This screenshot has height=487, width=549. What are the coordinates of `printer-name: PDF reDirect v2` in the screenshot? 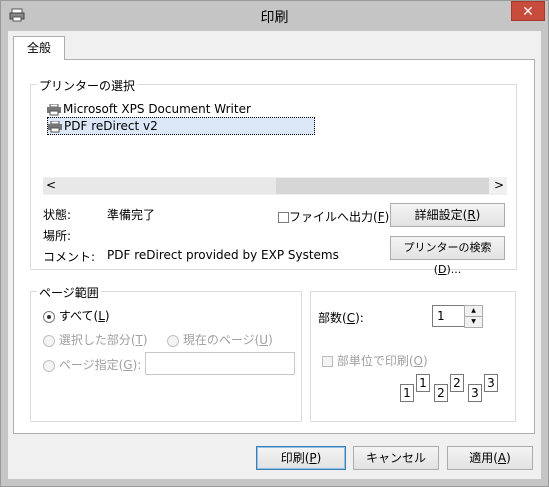 It's located at (111, 126).